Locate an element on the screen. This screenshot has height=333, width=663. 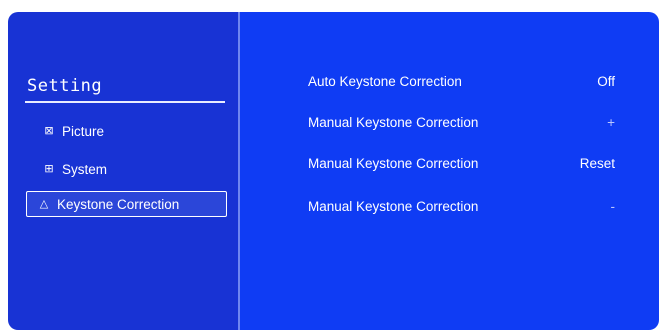
sidebar-item-label: Keystone Correction is located at coordinates (118, 204).